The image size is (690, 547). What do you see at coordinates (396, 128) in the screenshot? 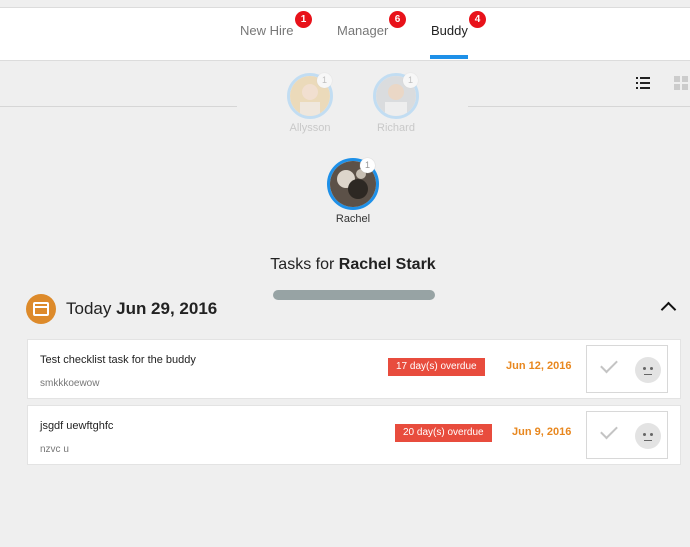
I see `person-name: Richard` at bounding box center [396, 128].